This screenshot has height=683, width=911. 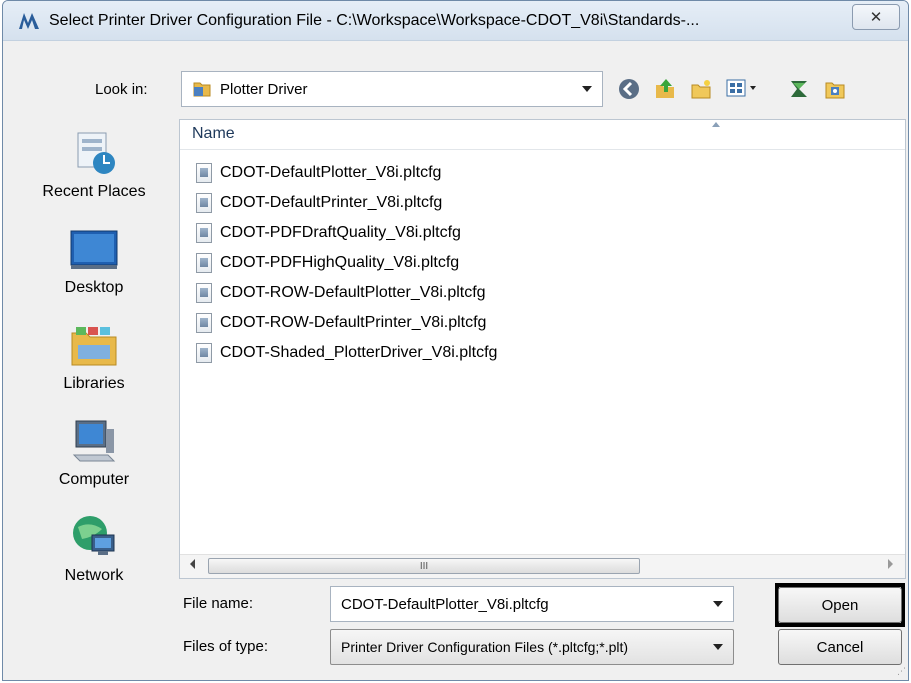 What do you see at coordinates (94, 249) in the screenshot?
I see `desktop-icon` at bounding box center [94, 249].